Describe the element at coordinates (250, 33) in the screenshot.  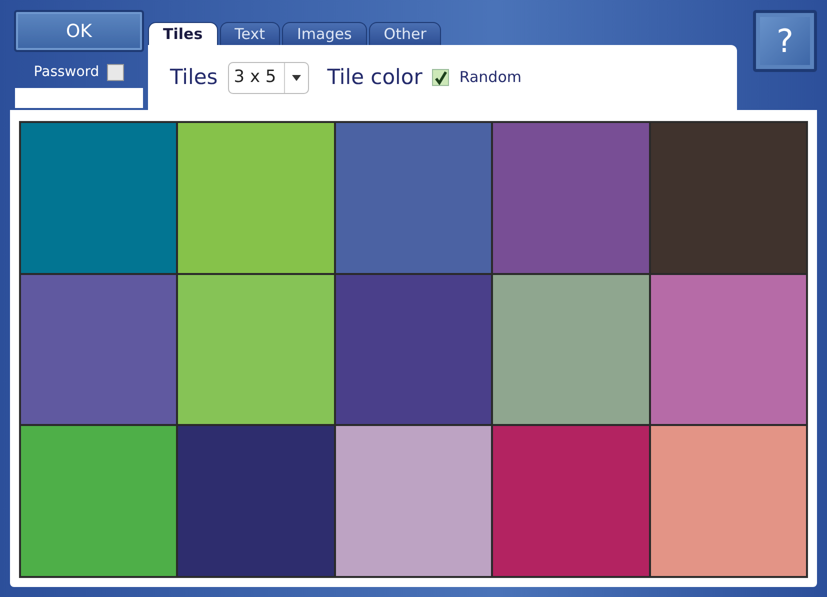
I see `tab: Text` at that location.